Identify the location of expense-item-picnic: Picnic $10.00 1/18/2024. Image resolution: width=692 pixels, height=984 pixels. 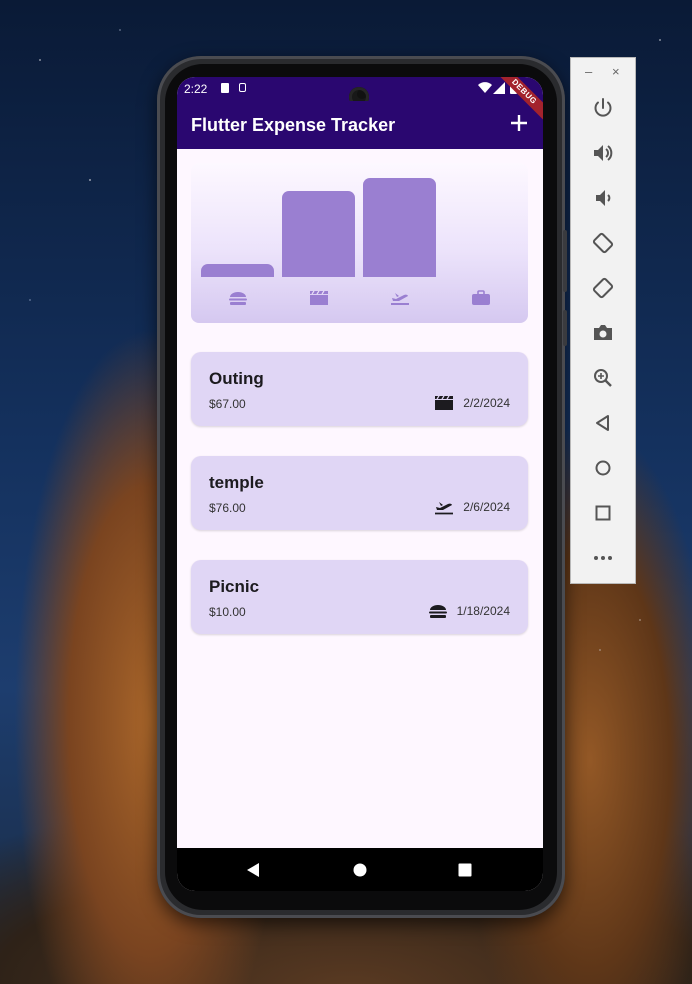
(359, 597).